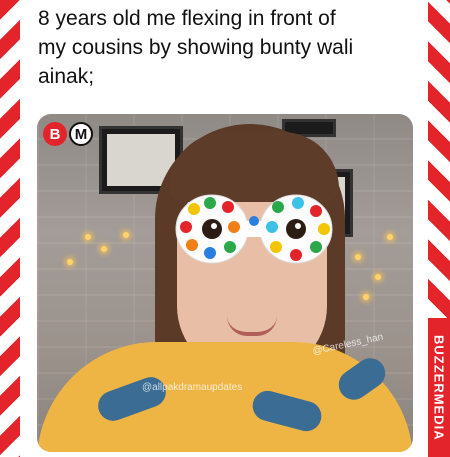 Image resolution: width=450 pixels, height=457 pixels. Describe the element at coordinates (254, 229) in the screenshot. I see `bunty-glasses-icon` at that location.